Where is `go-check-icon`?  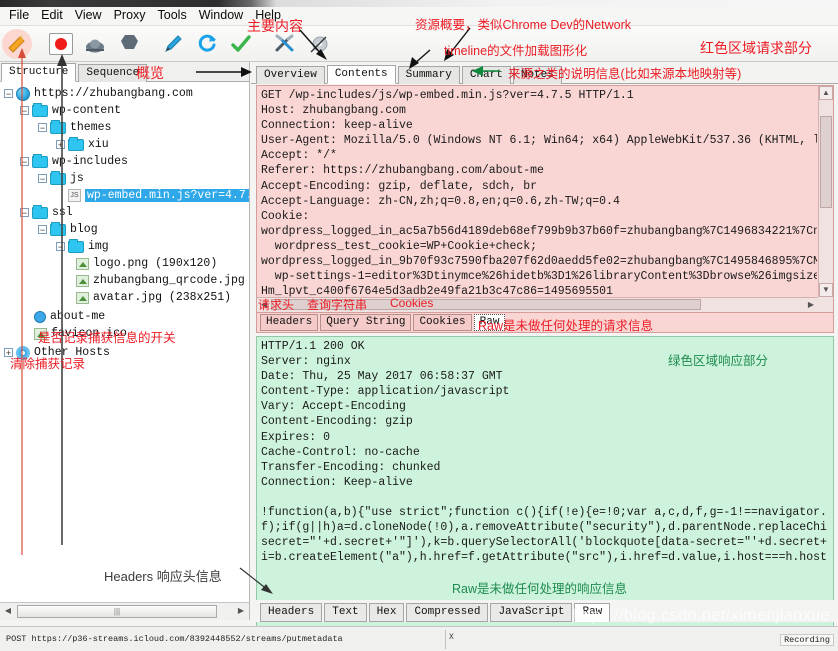
go-check-icon is located at coordinates (241, 44).